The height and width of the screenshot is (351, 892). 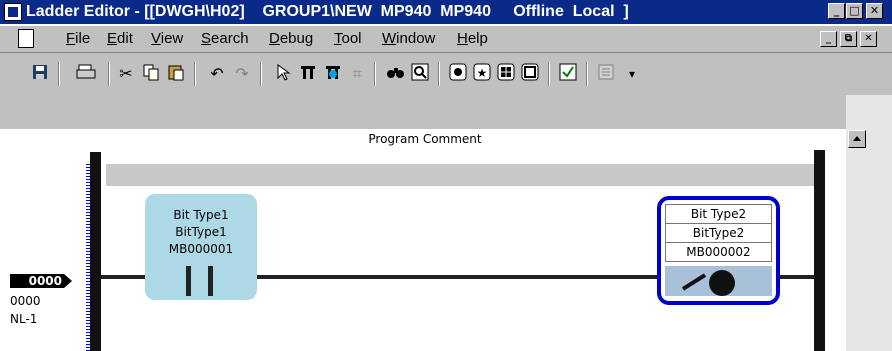 I want to click on menu-window: Window, so click(x=408, y=39).